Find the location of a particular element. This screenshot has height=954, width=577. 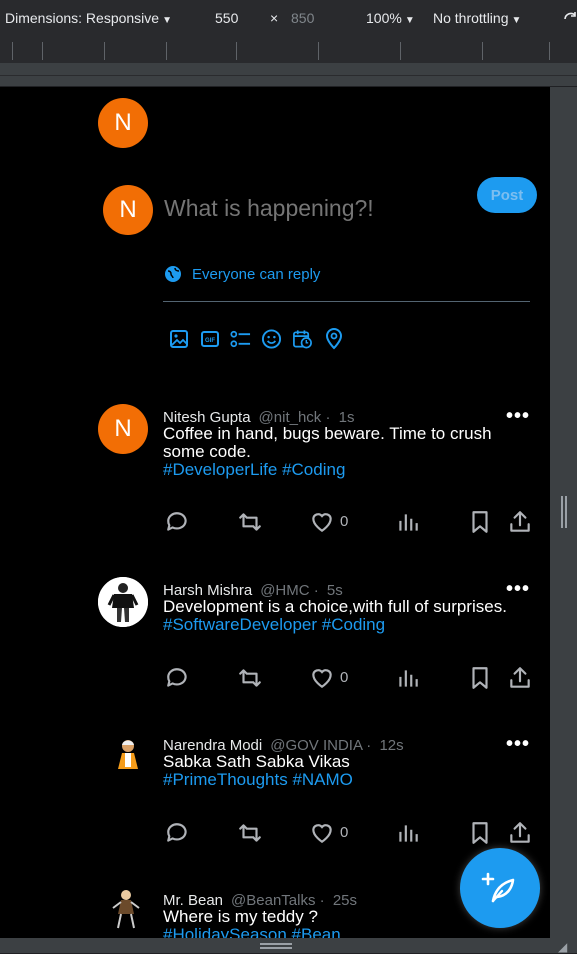

zoom-dropdown: 100% ▼ is located at coordinates (390, 18).